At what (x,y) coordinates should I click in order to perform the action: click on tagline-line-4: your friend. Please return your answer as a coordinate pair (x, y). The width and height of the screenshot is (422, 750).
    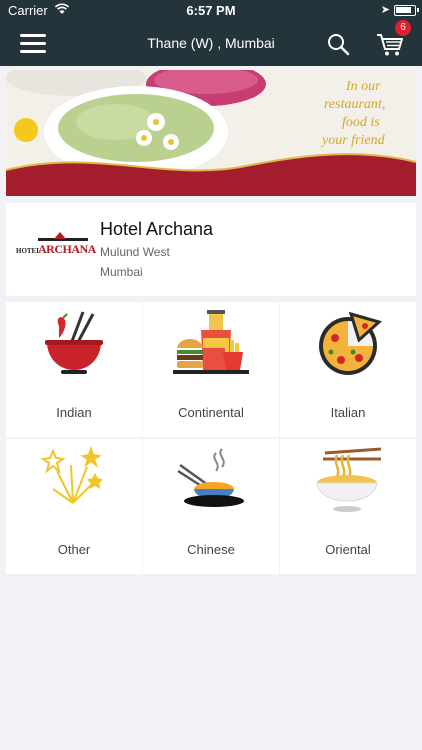
    Looking at the image, I should click on (353, 140).